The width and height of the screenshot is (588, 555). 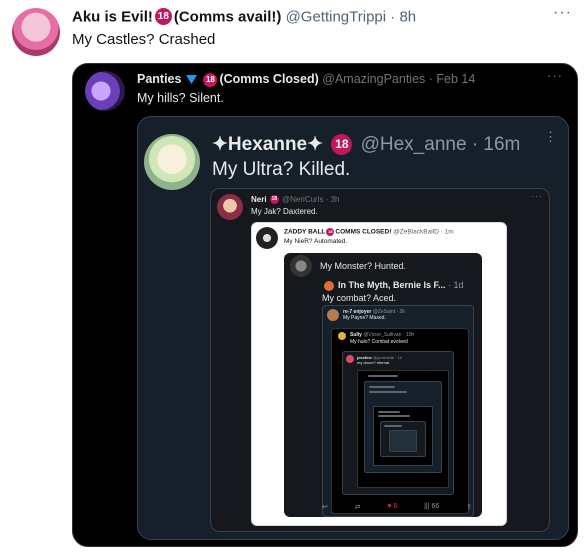 What do you see at coordinates (281, 169) in the screenshot?
I see `quote-text: My Ultra? Killed.` at bounding box center [281, 169].